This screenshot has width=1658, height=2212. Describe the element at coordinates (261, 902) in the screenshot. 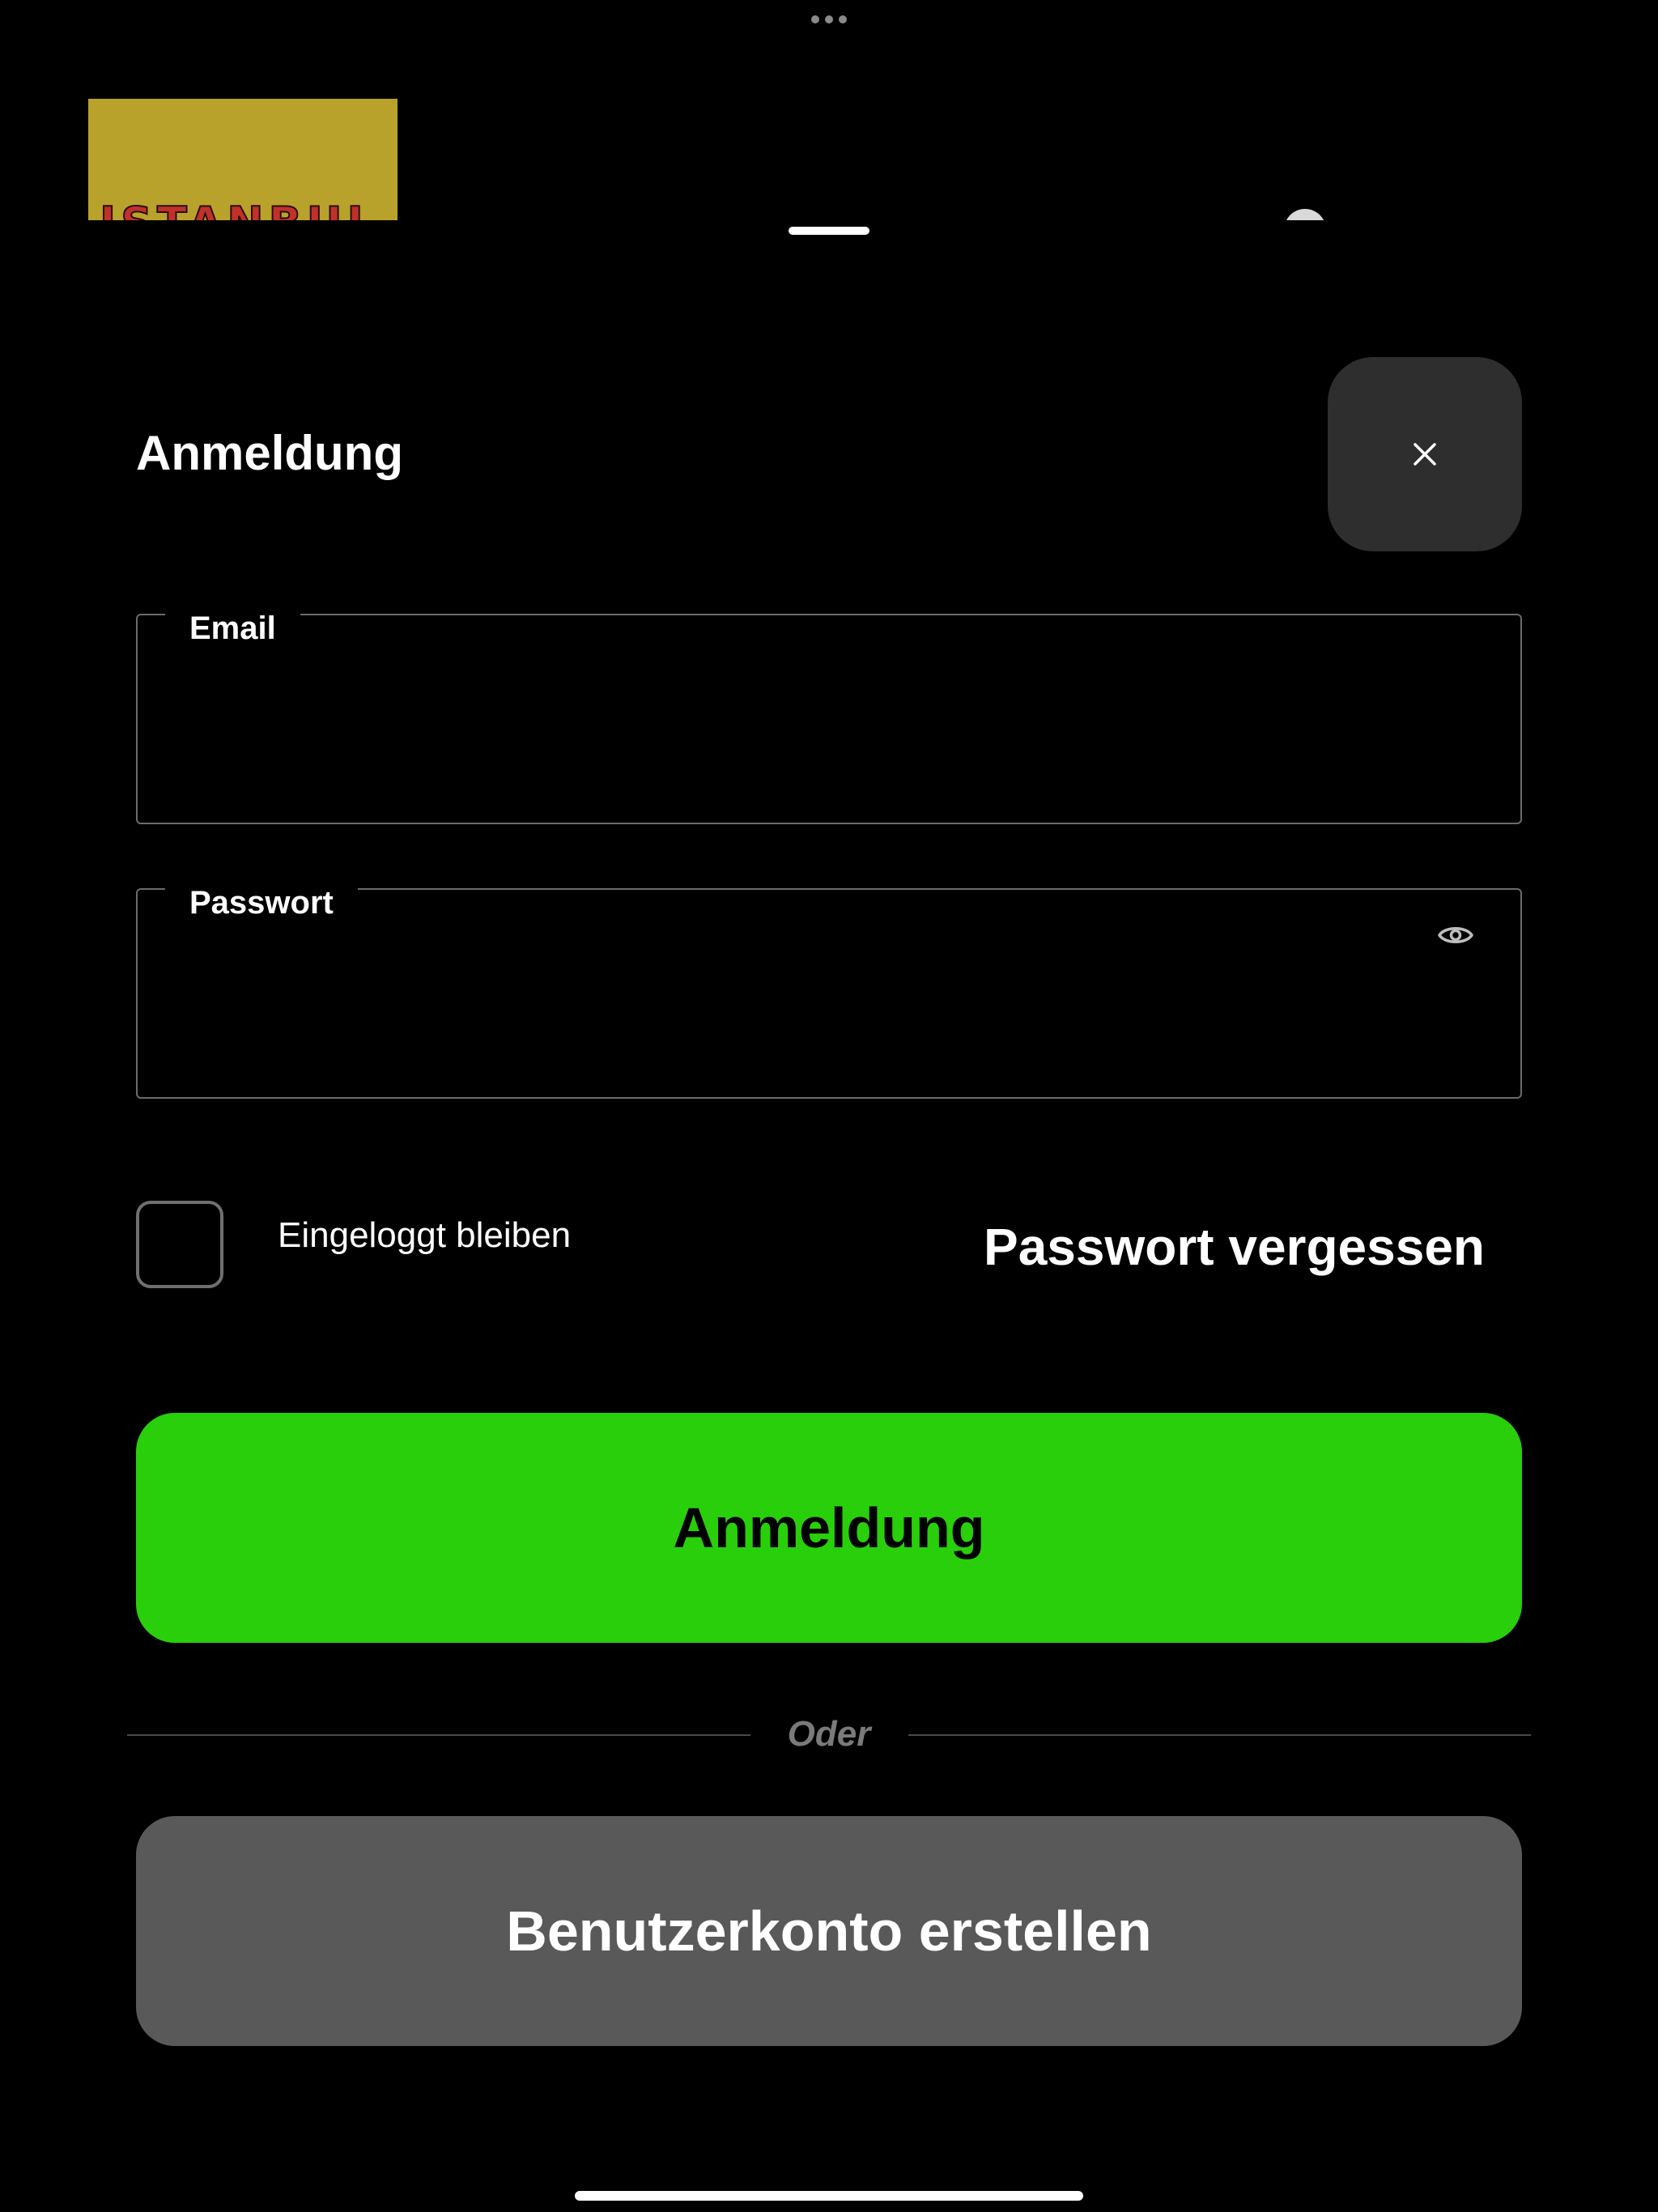

I see `password-label: Passwort` at that location.